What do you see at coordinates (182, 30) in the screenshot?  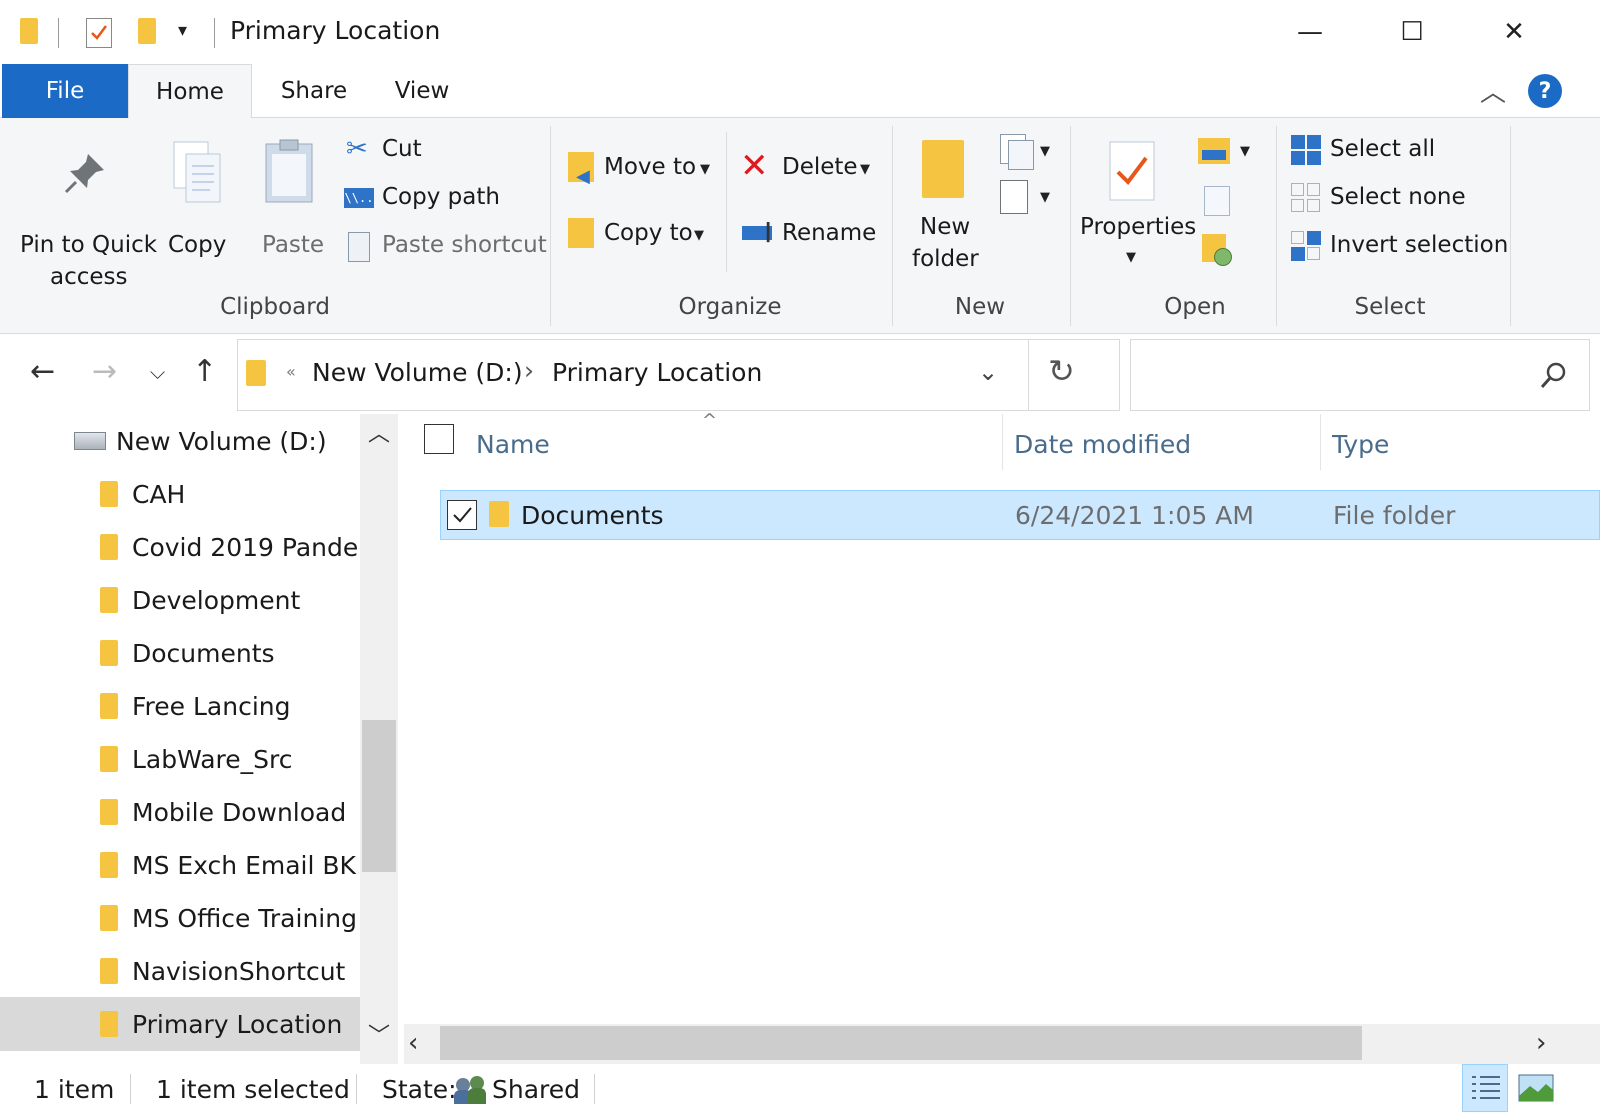 I see `customize-qa-chevron-icon: ▾` at bounding box center [182, 30].